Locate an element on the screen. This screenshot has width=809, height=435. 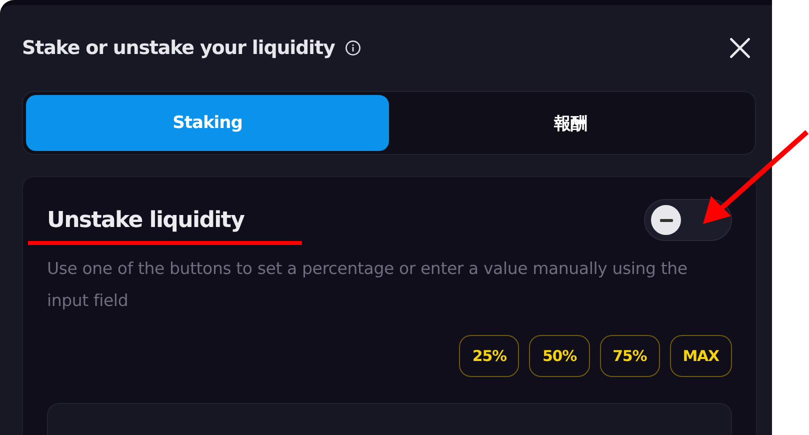
section-title: Unstake liquidity is located at coordinates (145, 220).